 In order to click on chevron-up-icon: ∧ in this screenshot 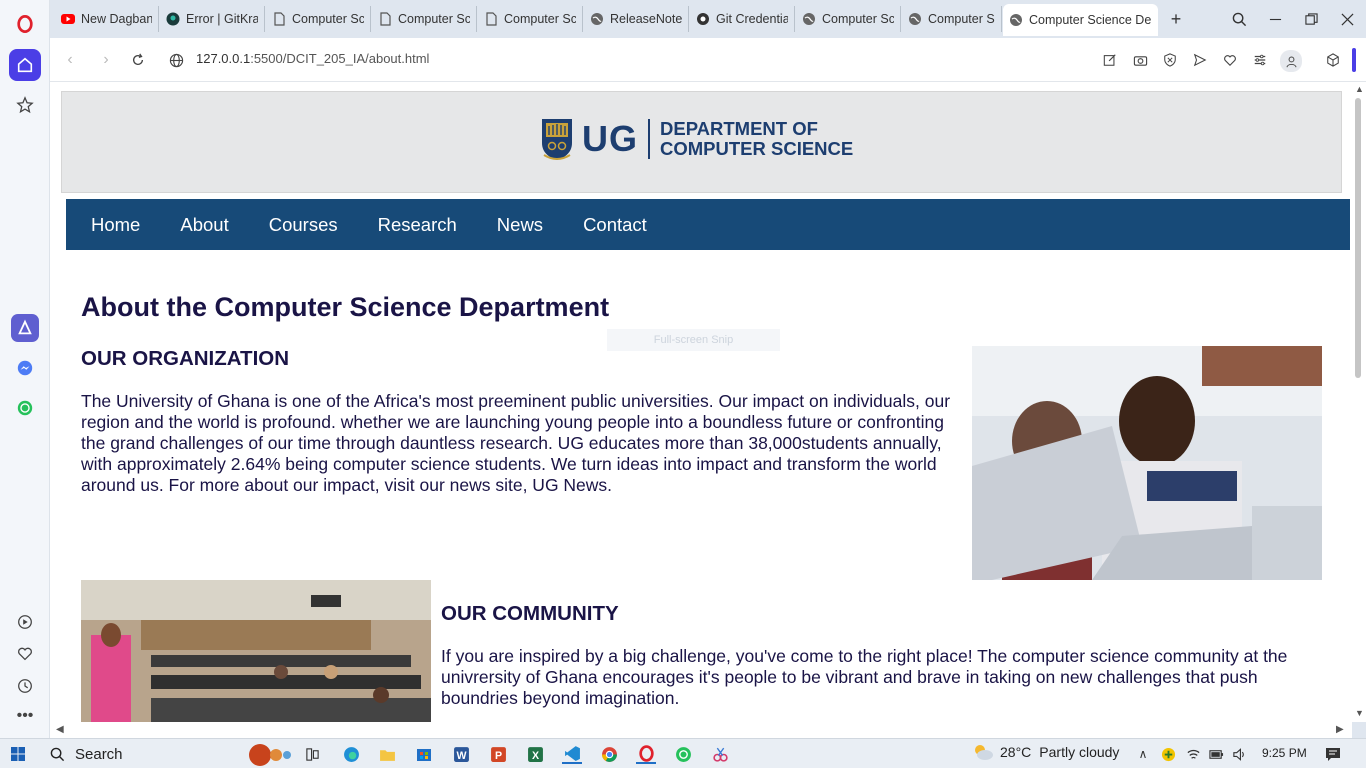, I will do `click(1143, 754)`.